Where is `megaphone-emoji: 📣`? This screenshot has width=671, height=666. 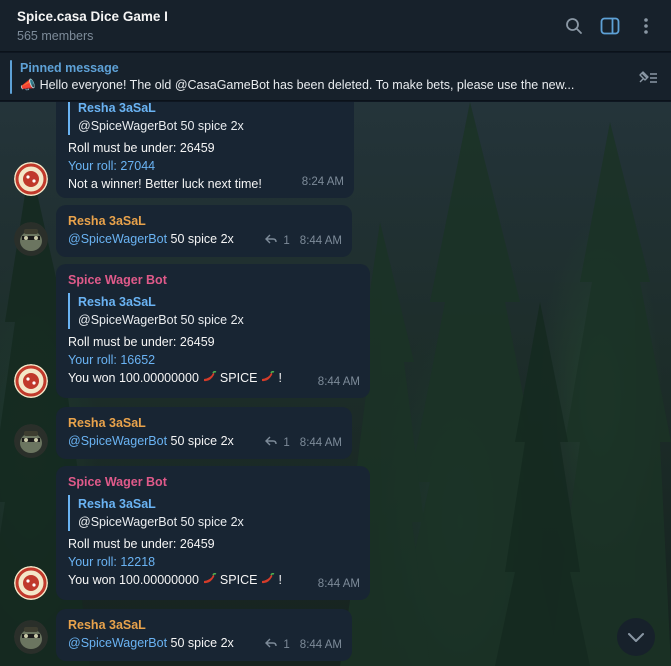
megaphone-emoji: 📣 is located at coordinates (28, 84).